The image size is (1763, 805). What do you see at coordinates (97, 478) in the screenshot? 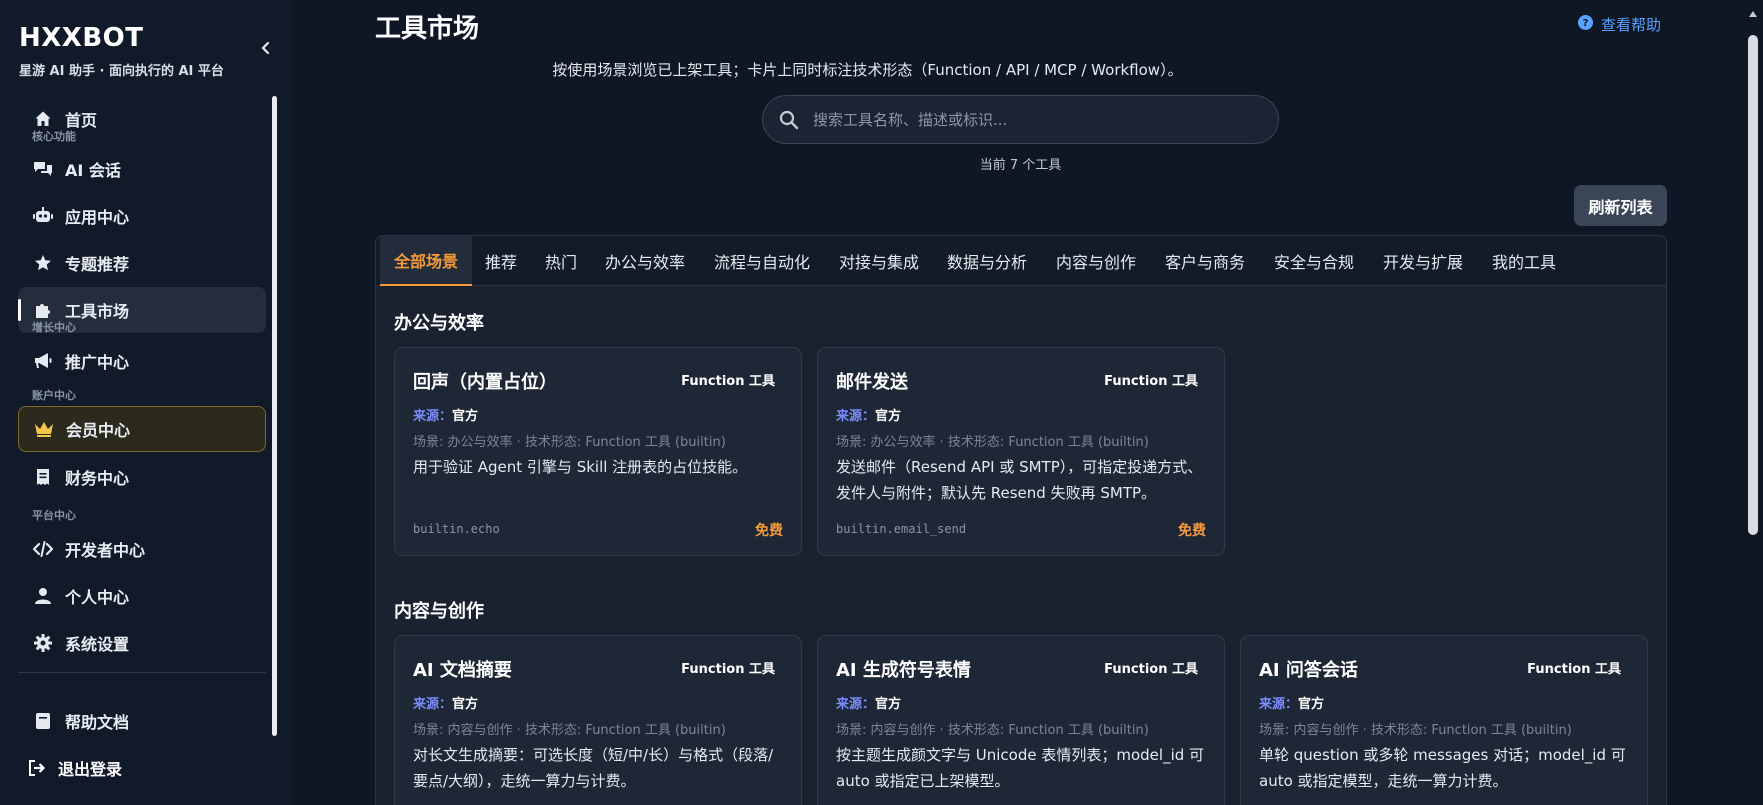
I see `sidebar-item-label: 财务中心` at bounding box center [97, 478].